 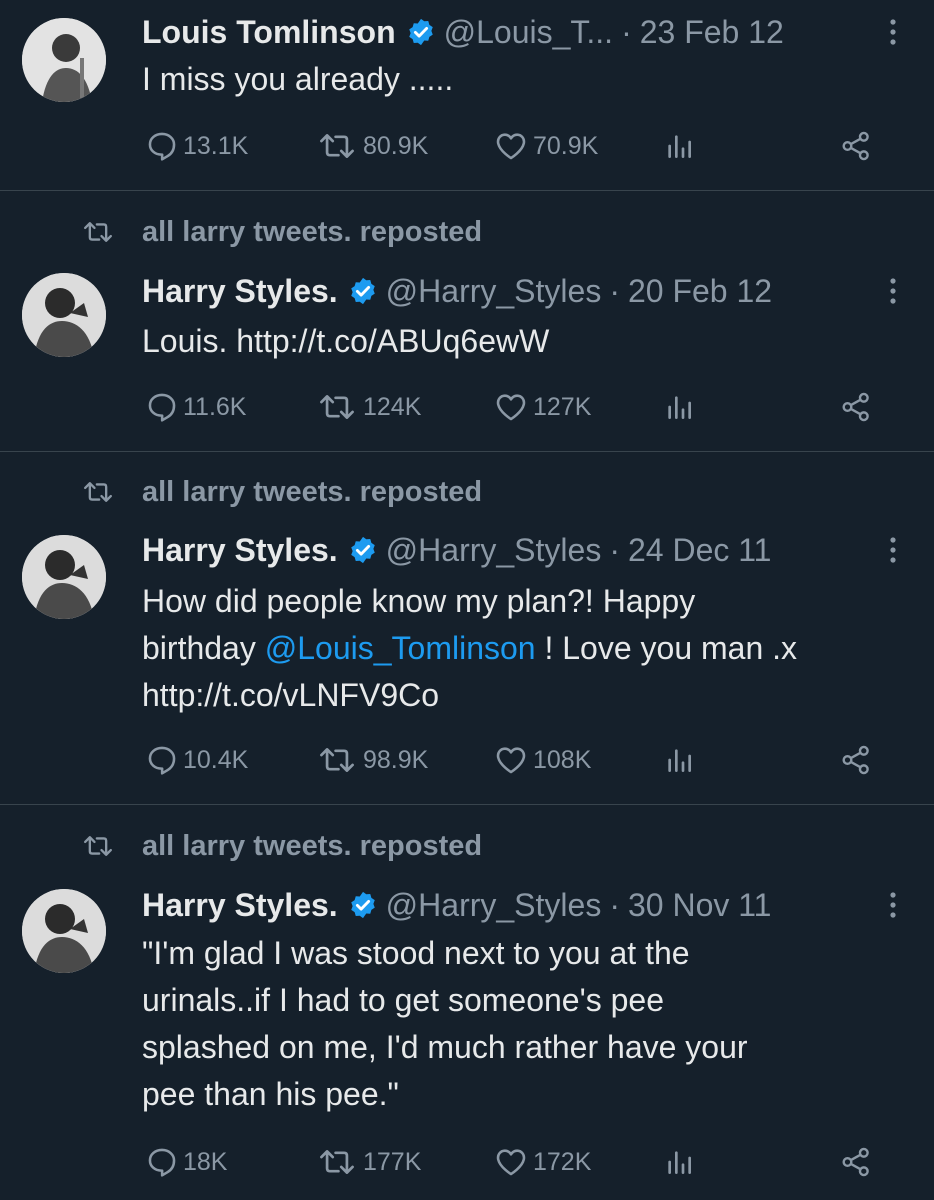 I want to click on like-count: 70.9K, so click(x=566, y=145).